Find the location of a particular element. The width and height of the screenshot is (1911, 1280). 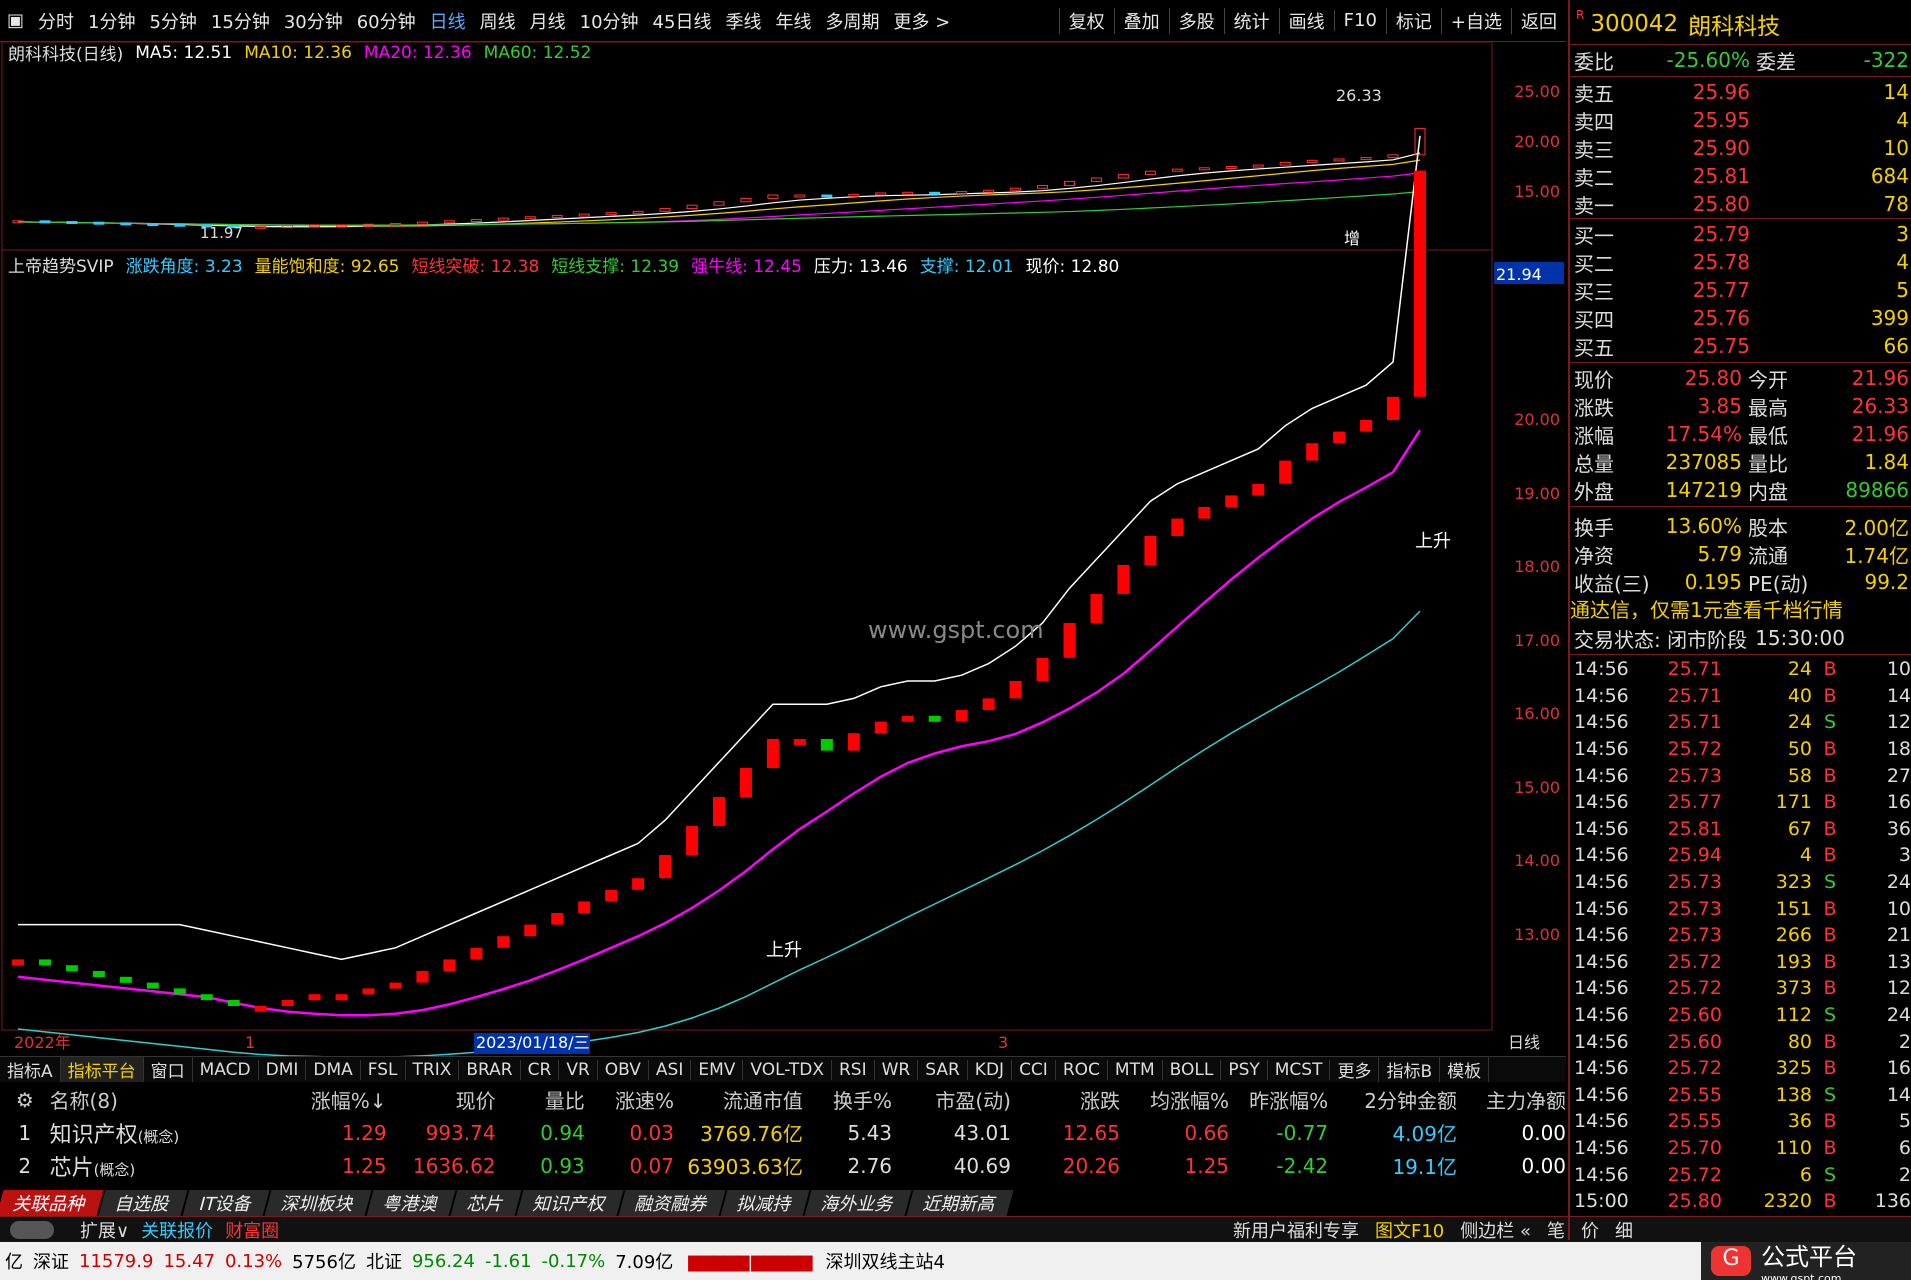

indicator-tab-11: OBV is located at coordinates (623, 1069).